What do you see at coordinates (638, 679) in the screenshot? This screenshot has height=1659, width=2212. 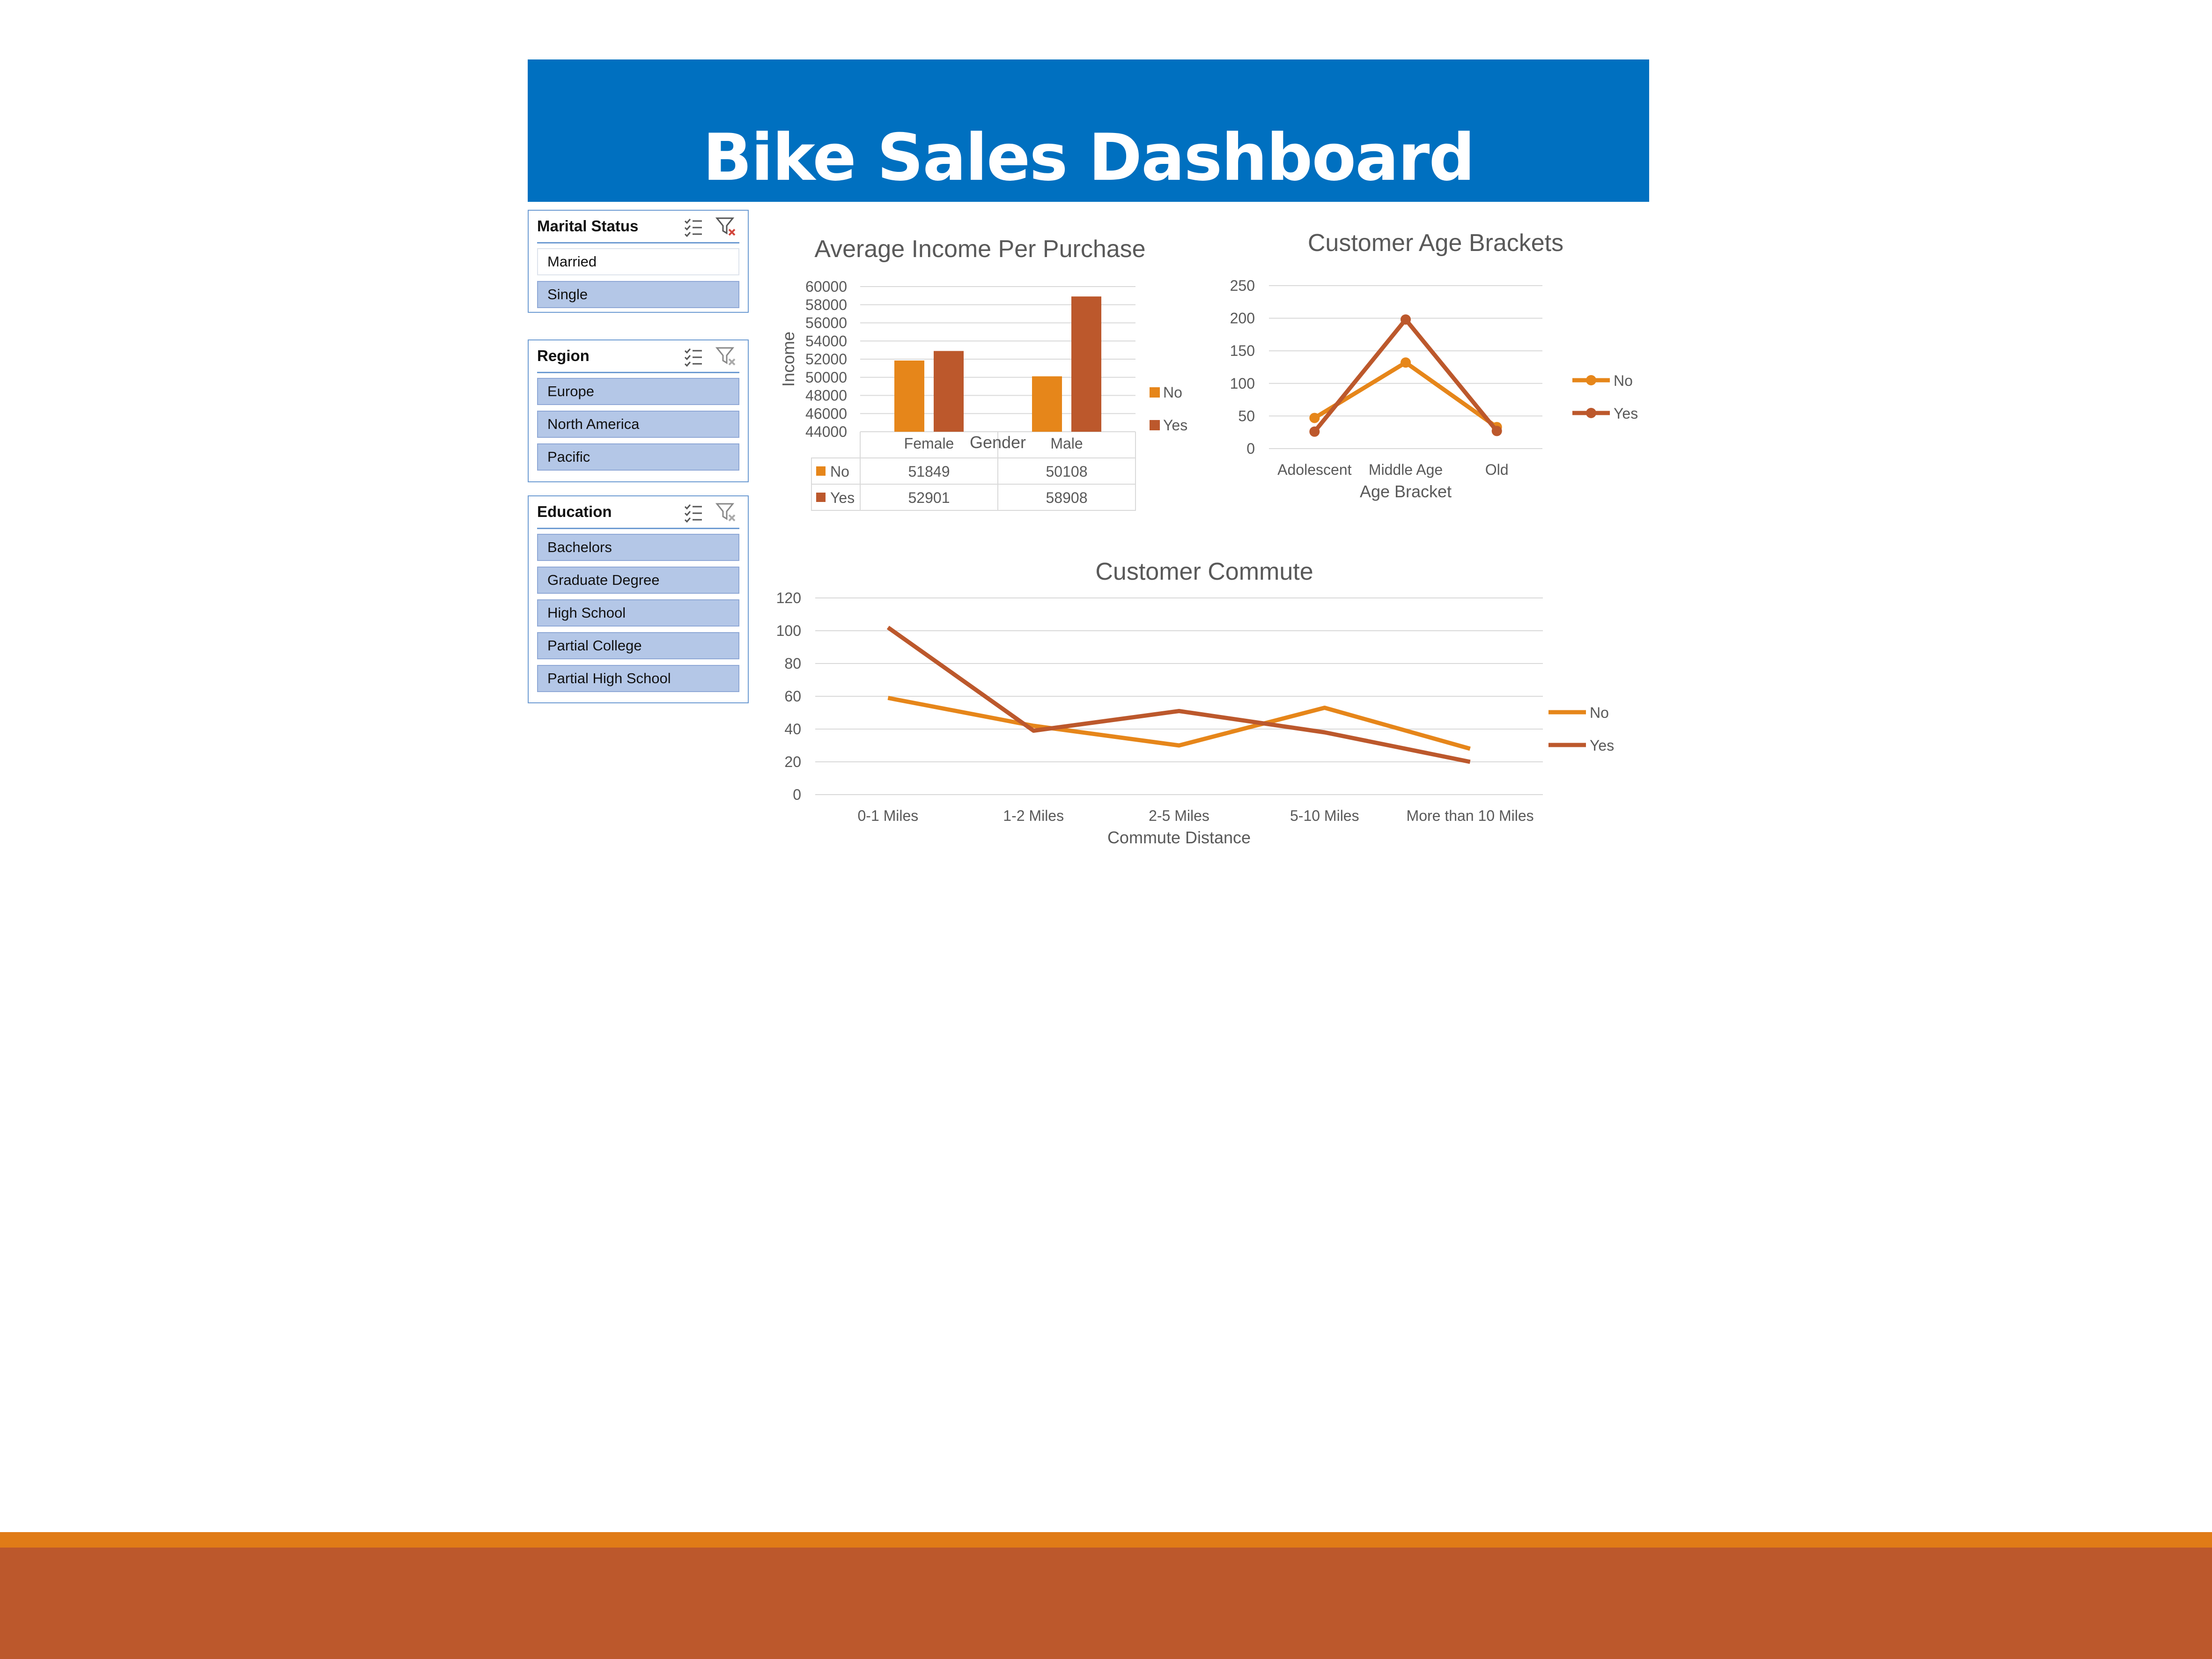 I see `slicer-item-partial-high-school: Partial High School` at bounding box center [638, 679].